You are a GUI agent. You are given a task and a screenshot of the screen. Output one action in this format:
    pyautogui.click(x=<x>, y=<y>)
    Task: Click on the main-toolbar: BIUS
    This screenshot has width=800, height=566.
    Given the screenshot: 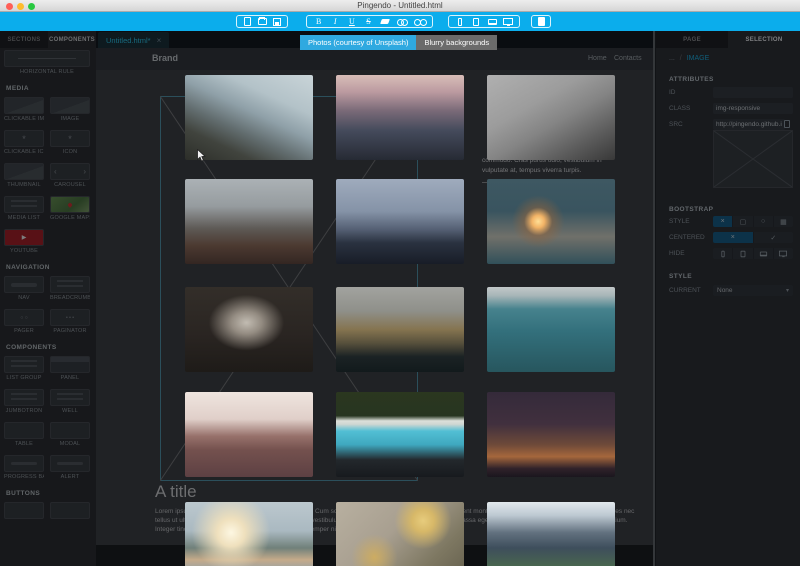 What is the action you would take?
    pyautogui.click(x=400, y=21)
    